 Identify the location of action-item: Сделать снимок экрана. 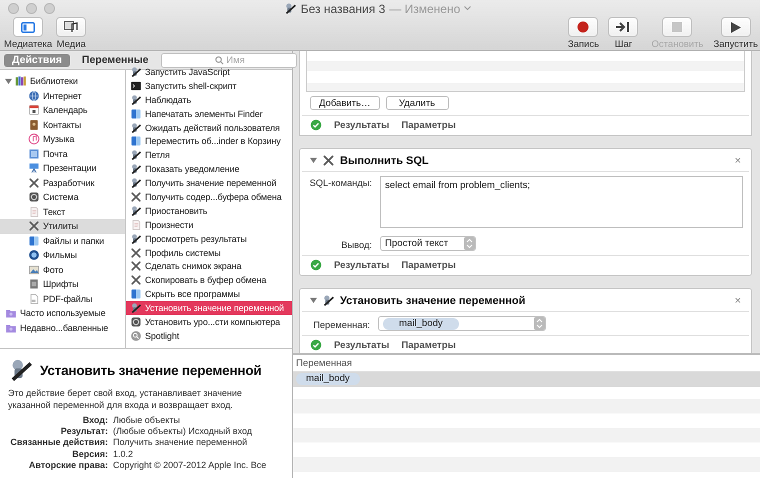
(209, 266).